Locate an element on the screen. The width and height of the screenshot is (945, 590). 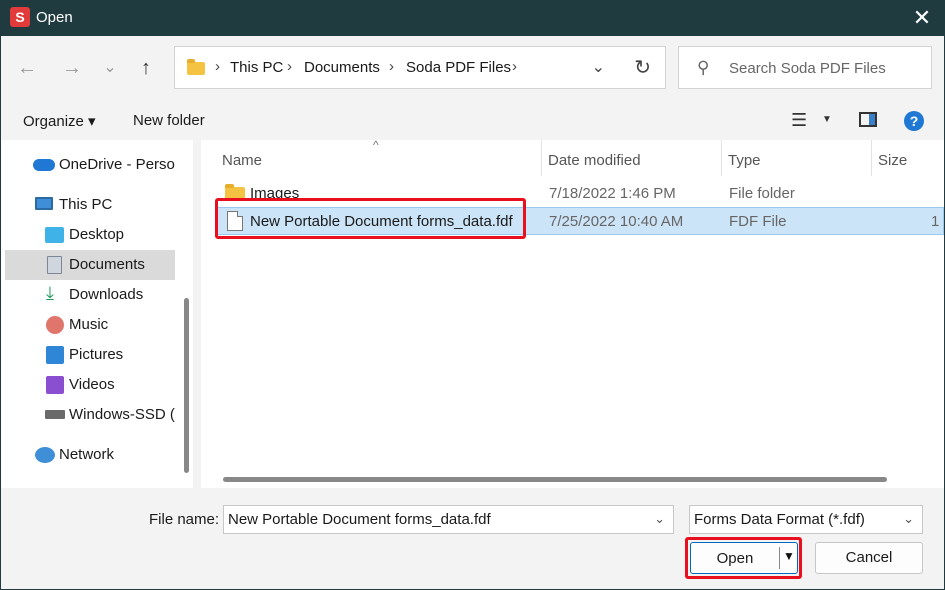
music-icon is located at coordinates (55, 325).